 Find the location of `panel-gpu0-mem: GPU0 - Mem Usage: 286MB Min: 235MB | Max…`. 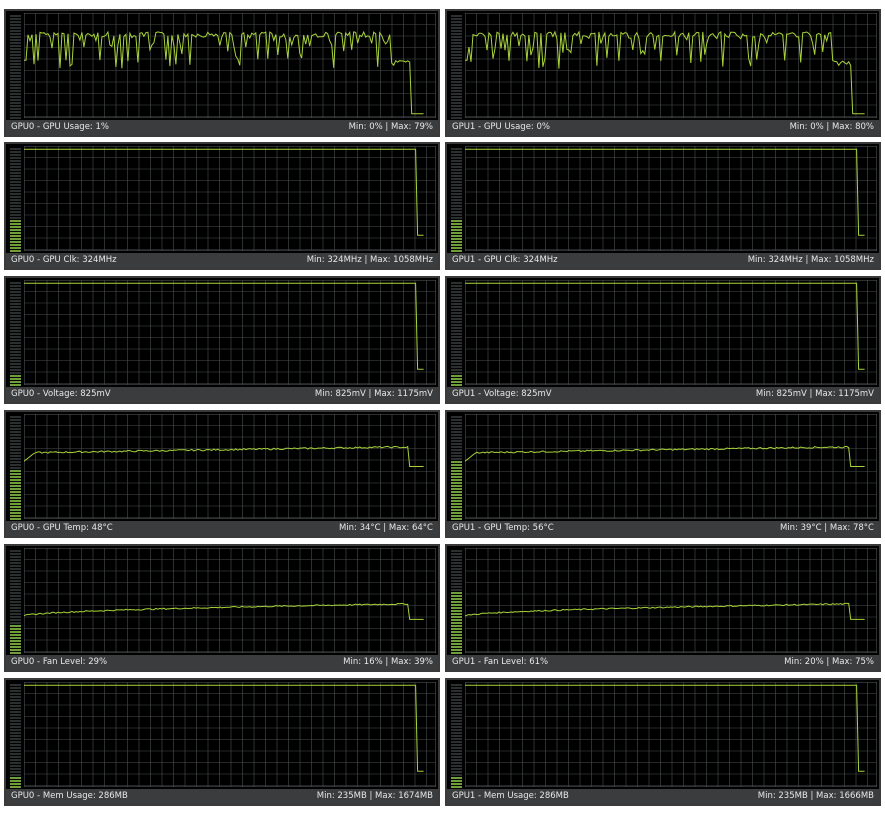

panel-gpu0-mem: GPU0 - Mem Usage: 286MB Min: 235MB | Max… is located at coordinates (222, 742).